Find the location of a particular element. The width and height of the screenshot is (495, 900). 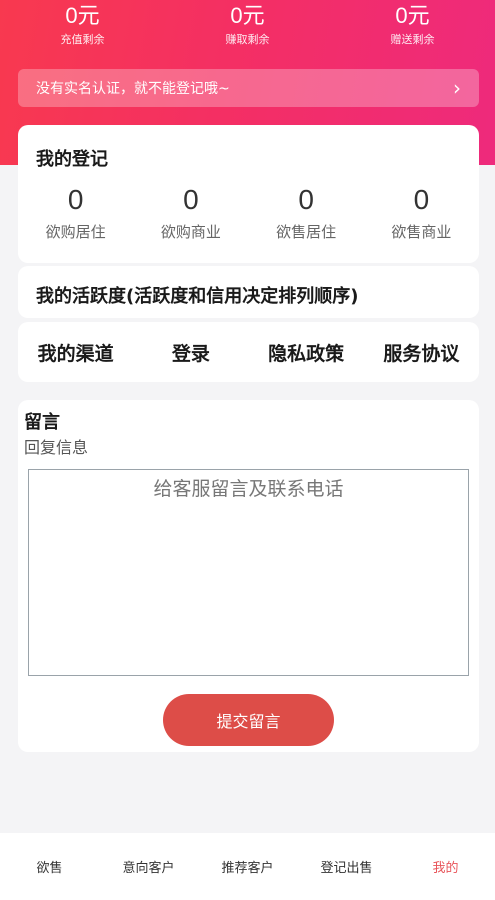

stat-buy-residential: 0 欲购居住 is located at coordinates (75, 213).